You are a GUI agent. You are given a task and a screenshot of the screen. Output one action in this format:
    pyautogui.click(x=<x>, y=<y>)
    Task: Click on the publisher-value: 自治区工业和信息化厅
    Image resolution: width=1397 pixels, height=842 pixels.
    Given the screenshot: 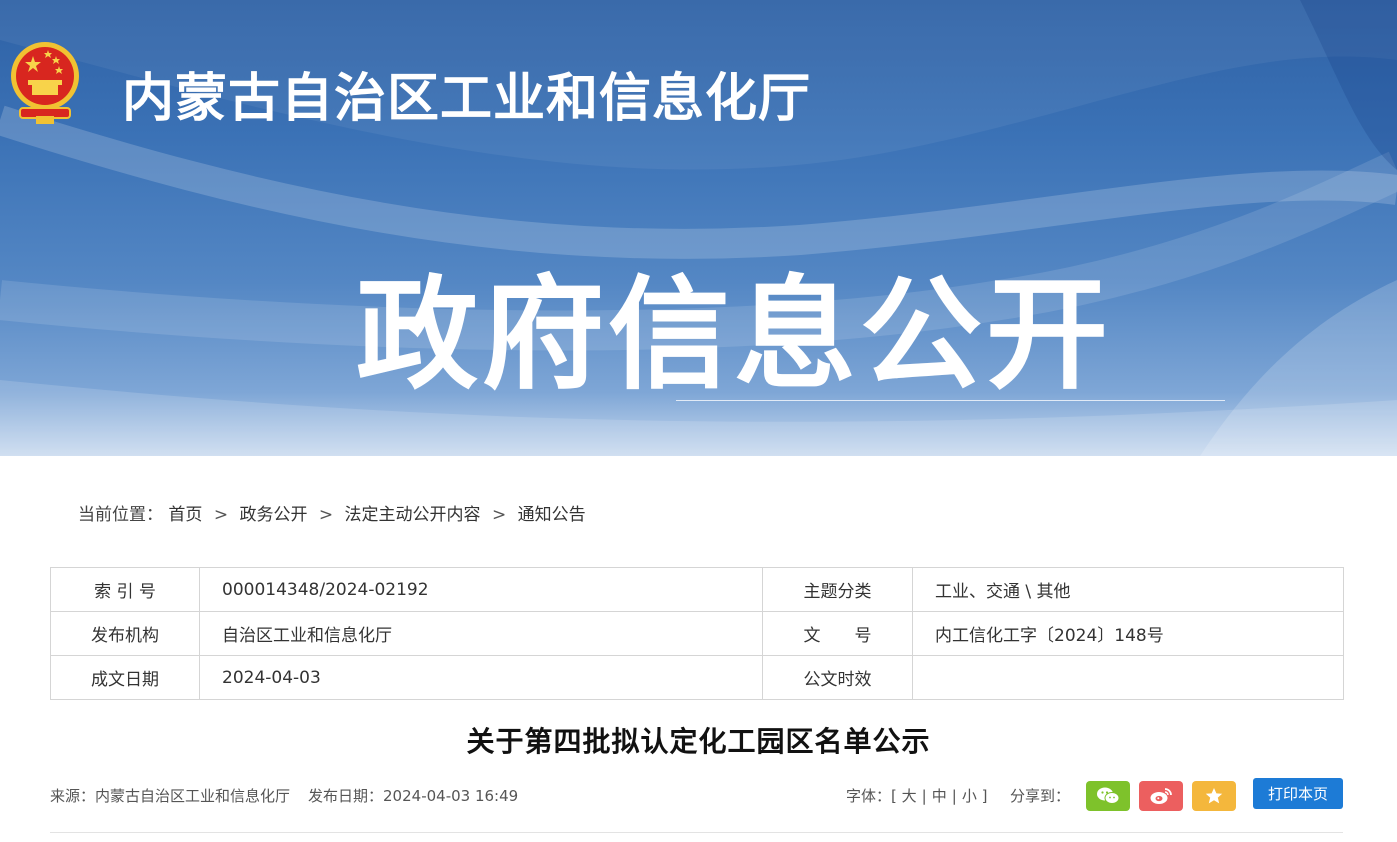 What is the action you would take?
    pyautogui.click(x=481, y=633)
    